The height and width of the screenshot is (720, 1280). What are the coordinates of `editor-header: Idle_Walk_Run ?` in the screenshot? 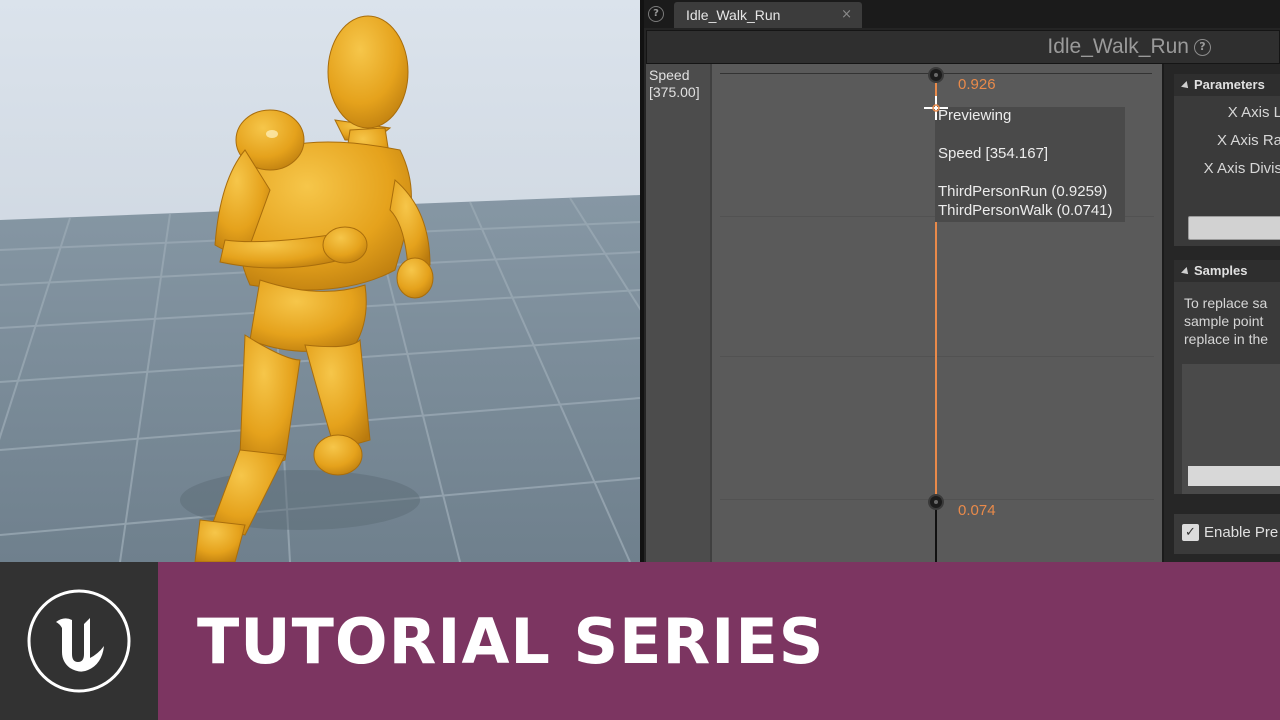 It's located at (963, 47).